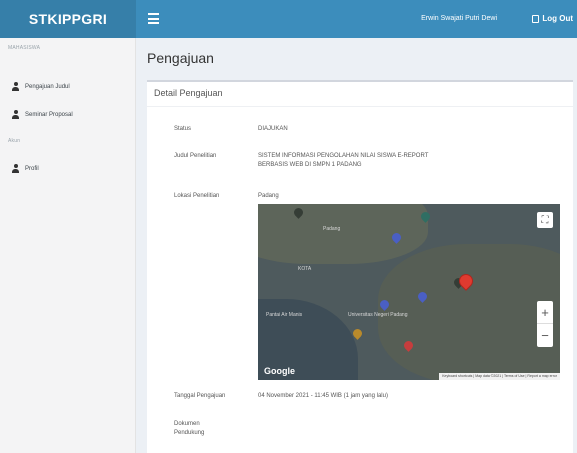 Image resolution: width=577 pixels, height=453 pixels. Describe the element at coordinates (24, 48) in the screenshot. I see `sidebar-section-mahasiswa: MAHASISWA` at that location.